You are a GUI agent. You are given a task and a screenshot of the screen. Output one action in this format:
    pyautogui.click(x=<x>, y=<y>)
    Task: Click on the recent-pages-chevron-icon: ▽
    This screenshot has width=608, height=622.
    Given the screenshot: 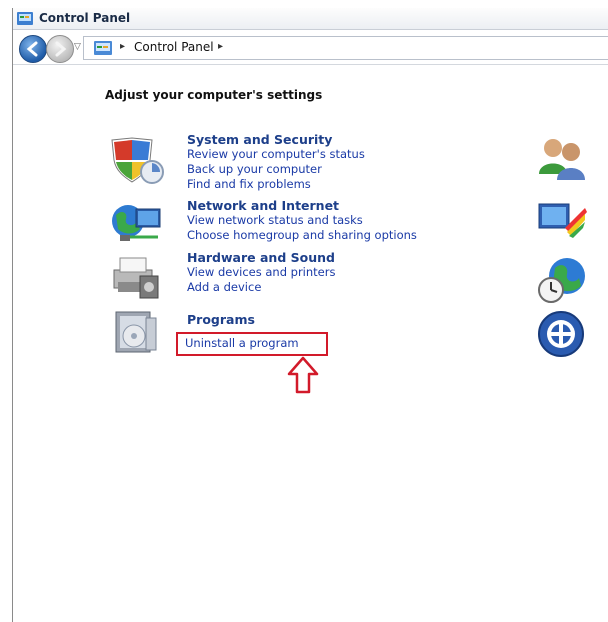 What is the action you would take?
    pyautogui.click(x=77, y=47)
    